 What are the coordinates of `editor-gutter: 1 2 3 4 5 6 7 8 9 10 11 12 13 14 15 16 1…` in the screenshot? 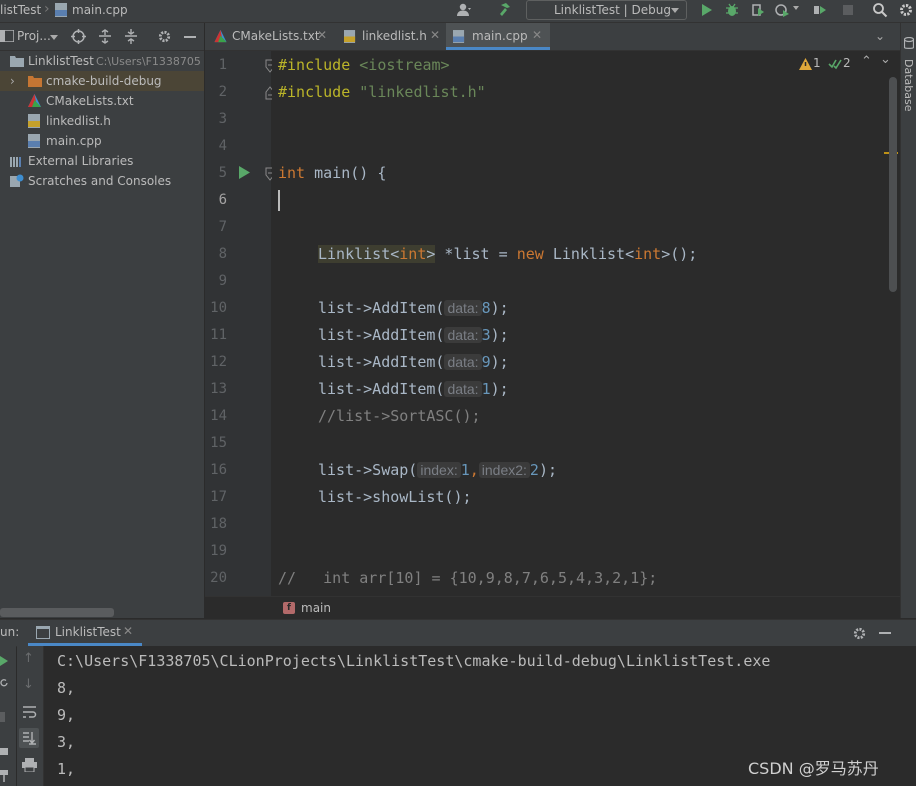 It's located at (240, 323).